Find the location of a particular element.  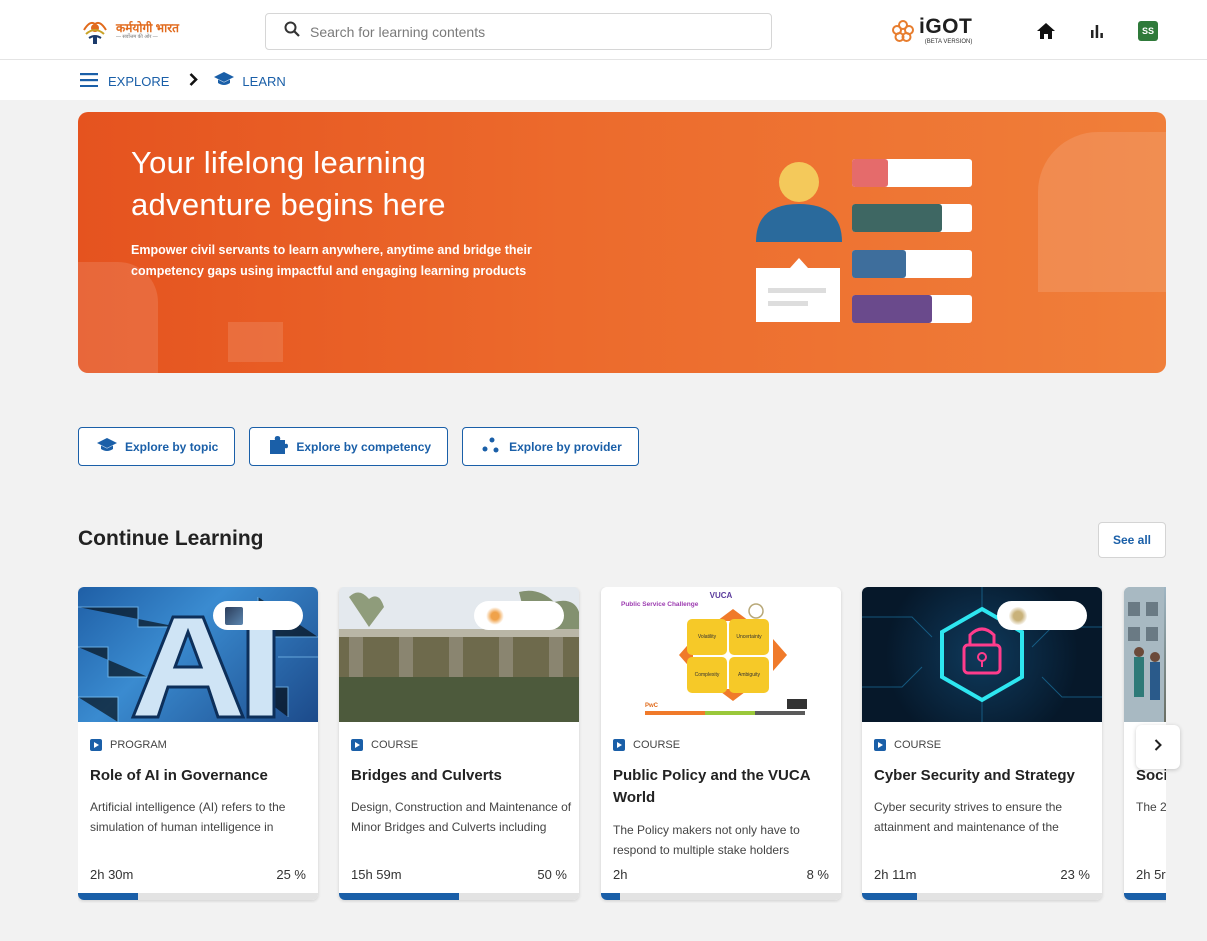

explore-by-competency-button: Explore by competency is located at coordinates (349, 446).